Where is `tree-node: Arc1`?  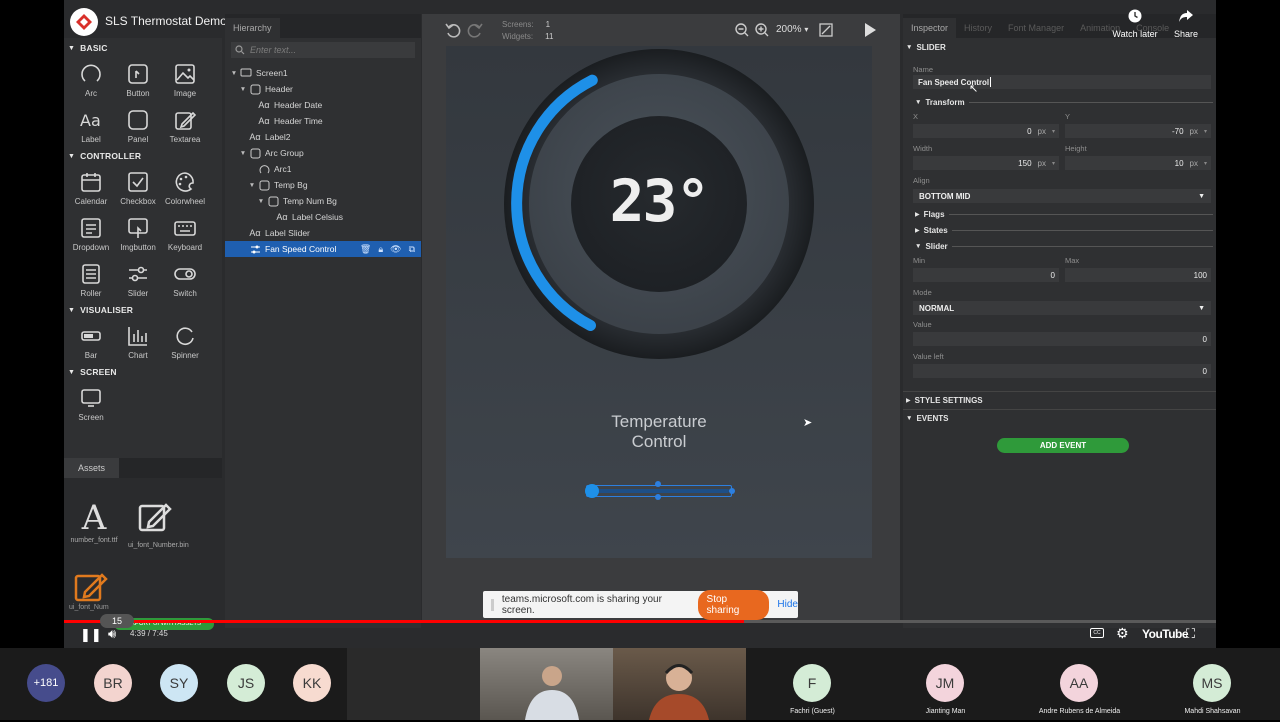 tree-node: Arc1 is located at coordinates (323, 169).